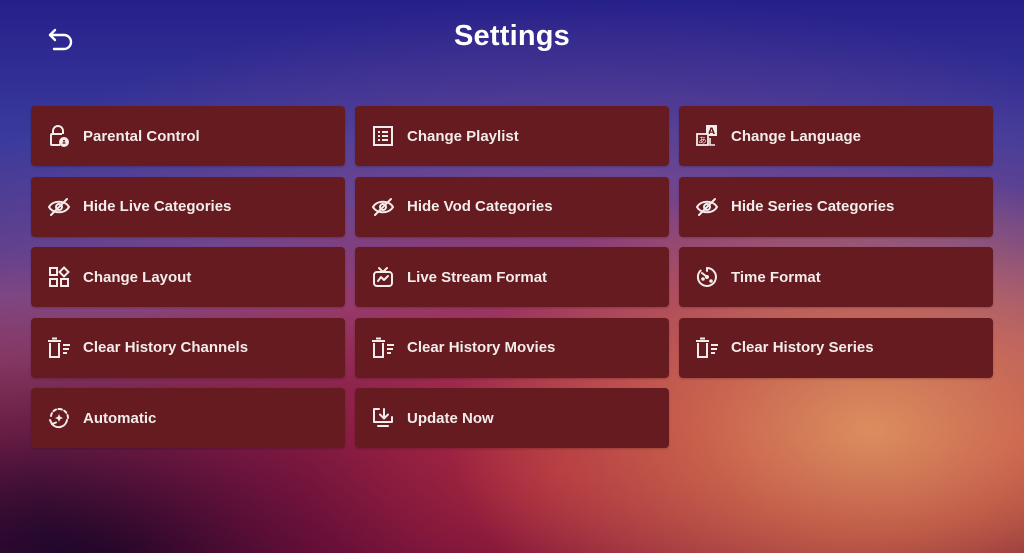 The width and height of the screenshot is (1024, 553). What do you see at coordinates (59, 136) in the screenshot?
I see `lock-person-icon` at bounding box center [59, 136].